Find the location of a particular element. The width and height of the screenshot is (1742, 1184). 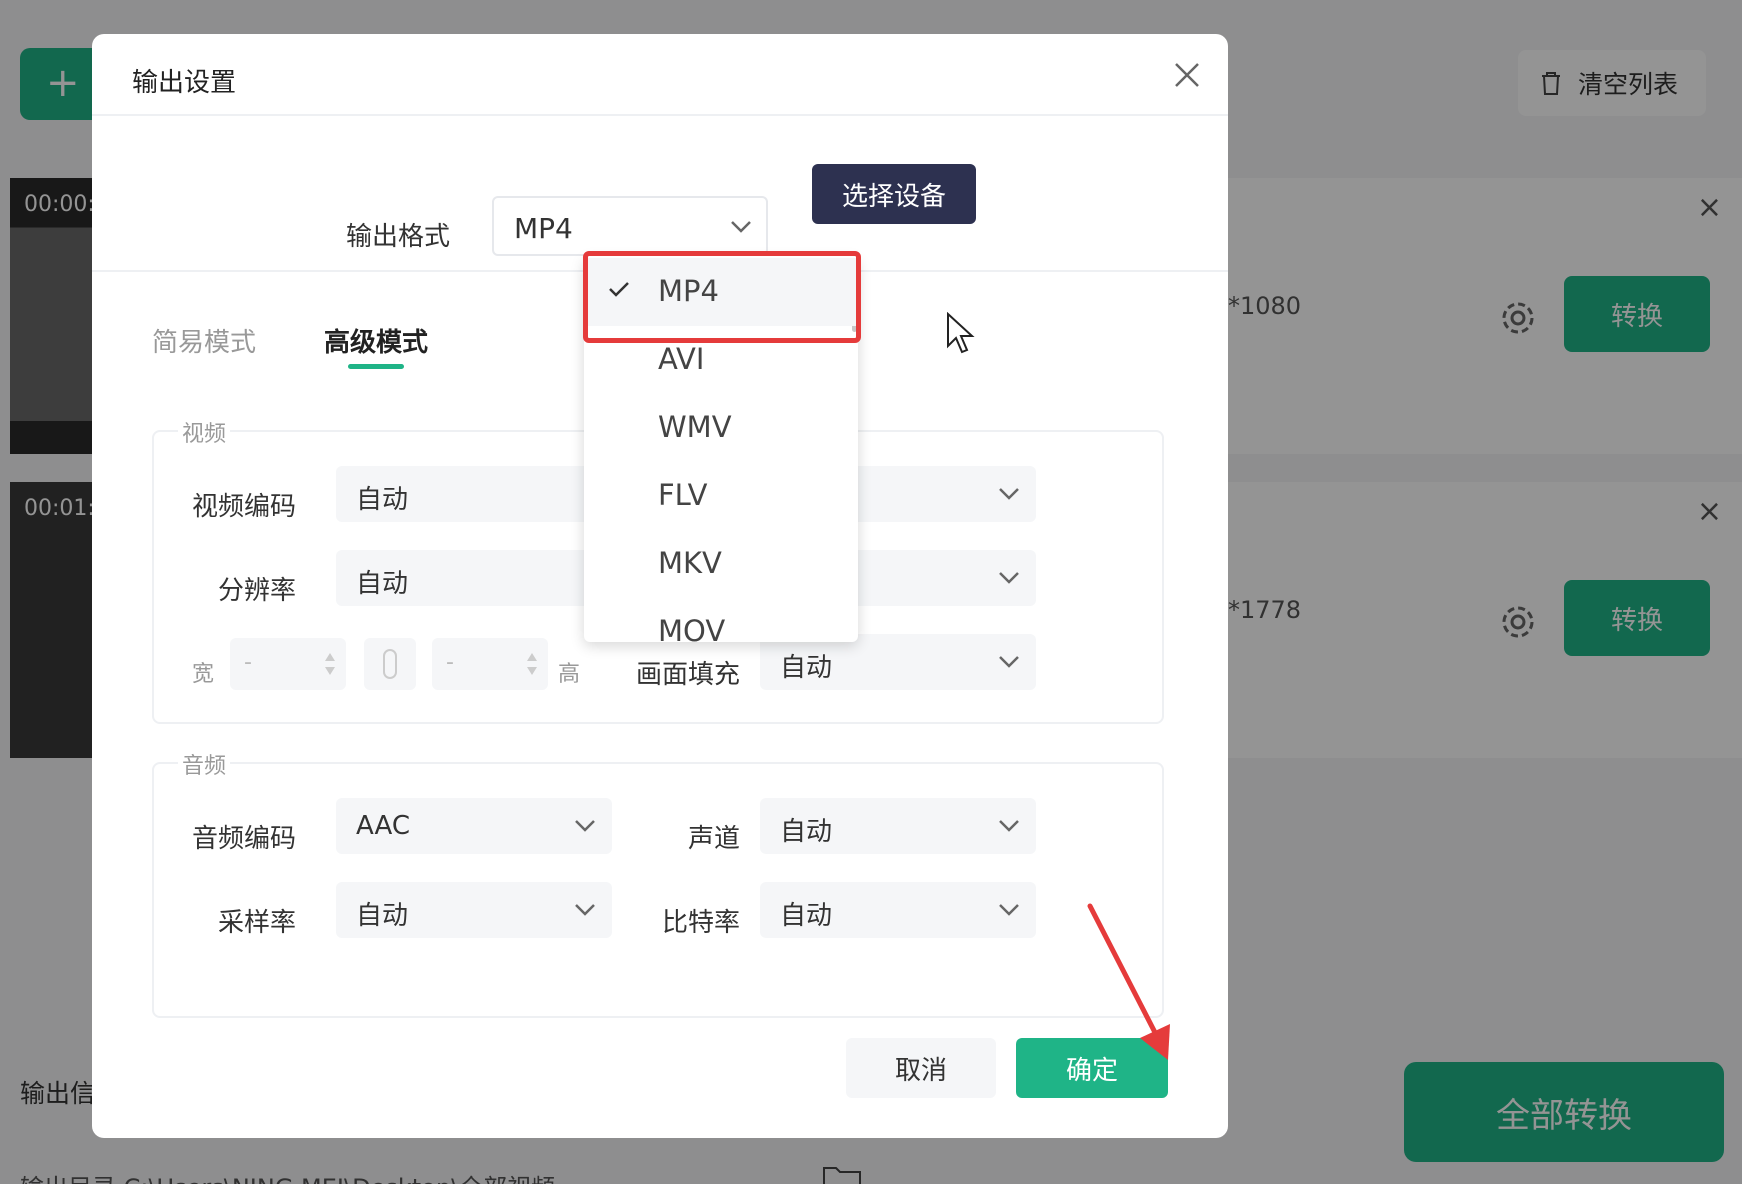

tab-advanced-mode: 高级模式 is located at coordinates (376, 340).